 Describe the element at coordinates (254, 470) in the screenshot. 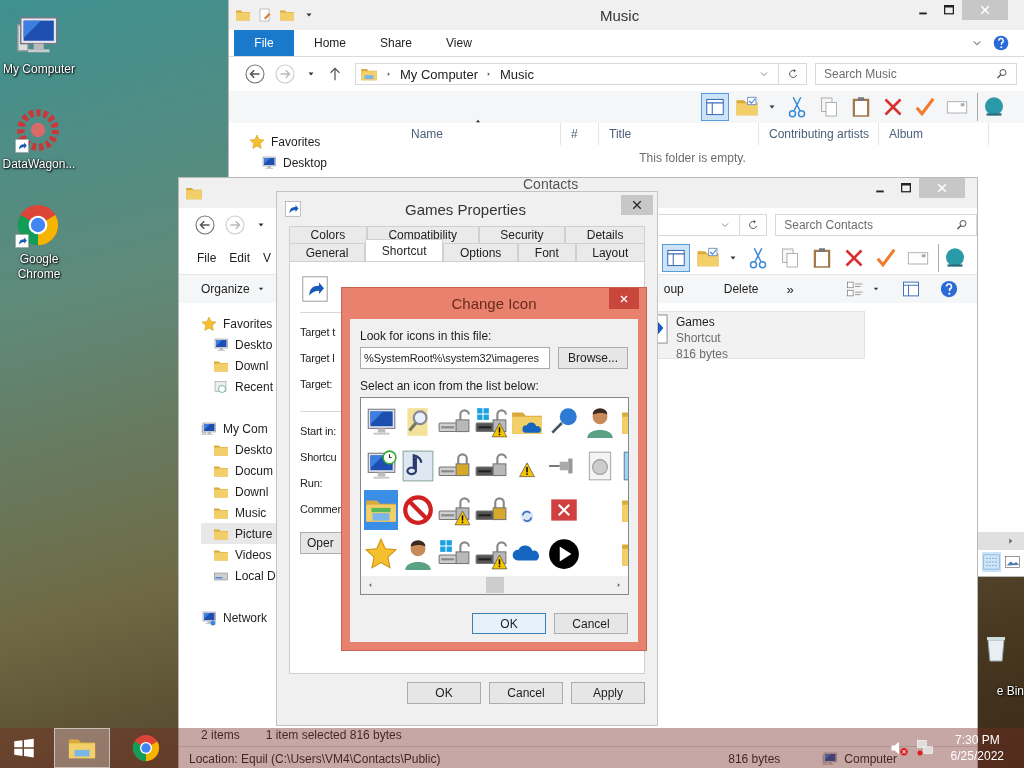

I see `nav-item: Docum` at that location.